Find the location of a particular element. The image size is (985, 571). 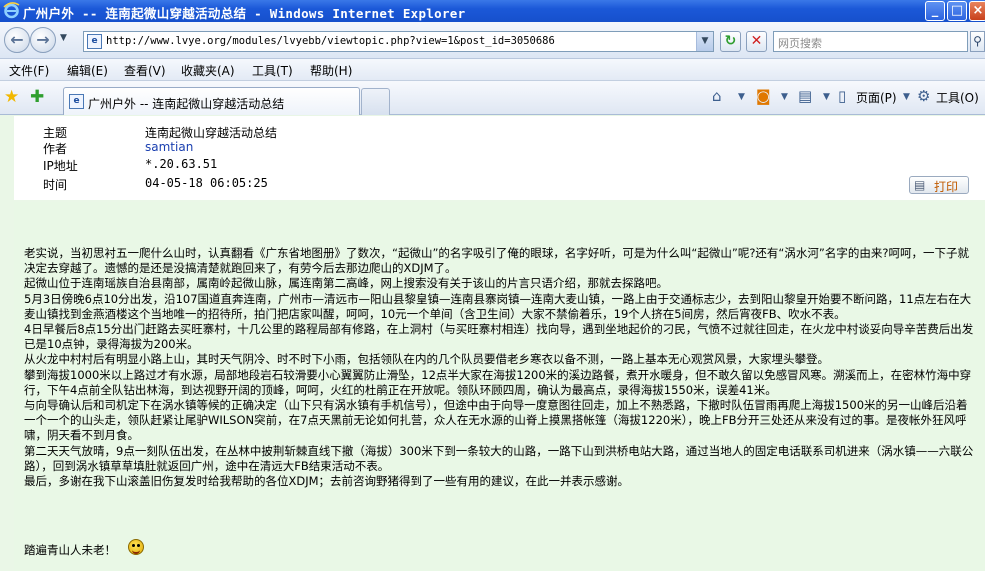

menu-file: 文件(F) is located at coordinates (29, 70).